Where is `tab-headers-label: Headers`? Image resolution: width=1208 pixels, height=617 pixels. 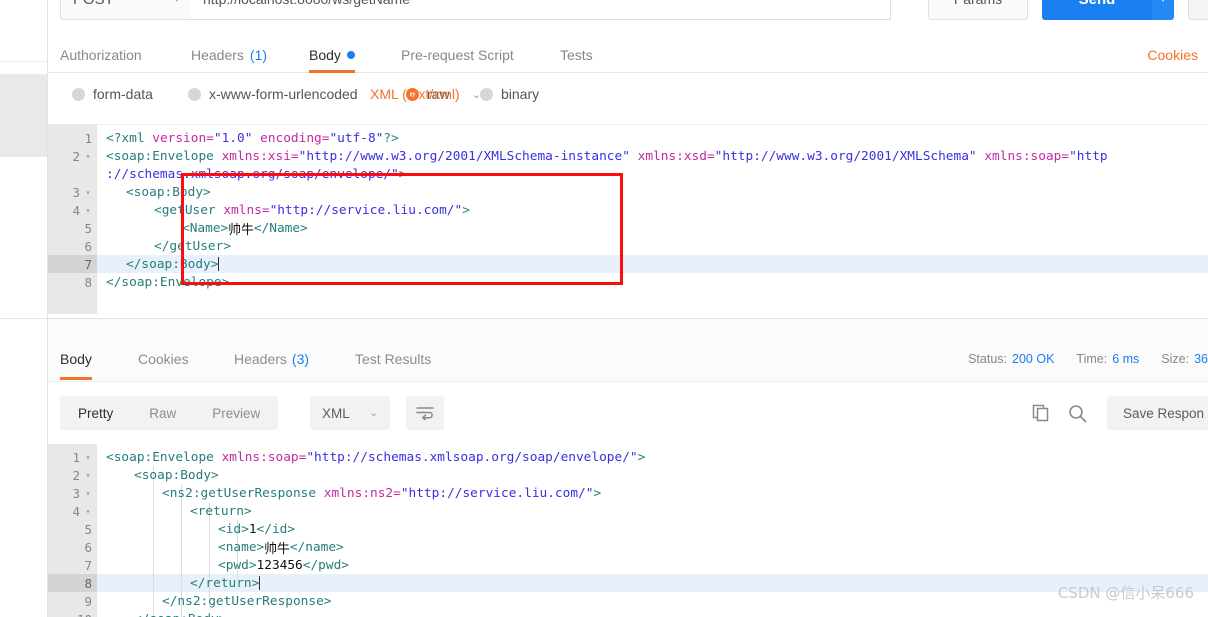 tab-headers-label: Headers is located at coordinates (217, 54).